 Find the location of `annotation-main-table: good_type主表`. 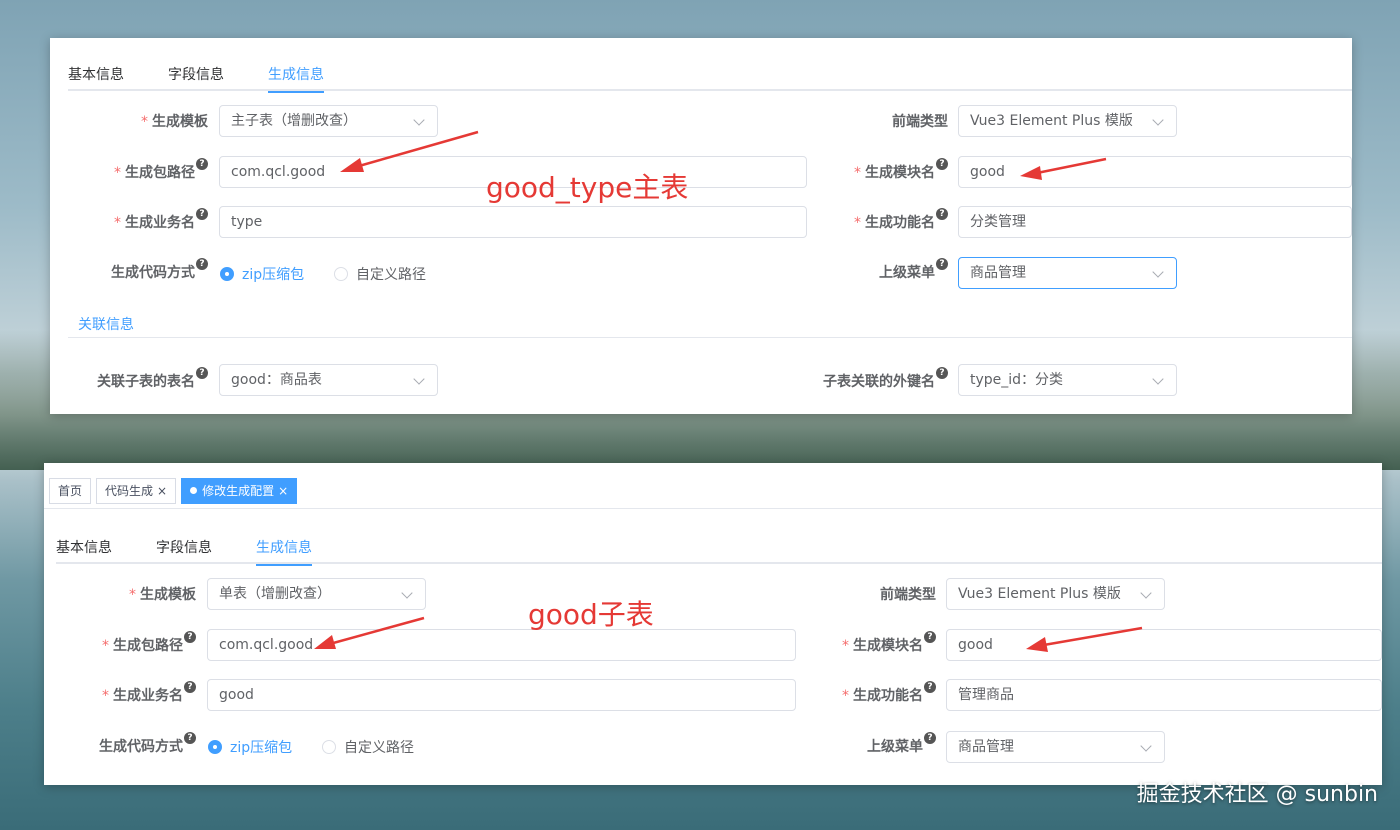

annotation-main-table: good_type主表 is located at coordinates (587, 187).